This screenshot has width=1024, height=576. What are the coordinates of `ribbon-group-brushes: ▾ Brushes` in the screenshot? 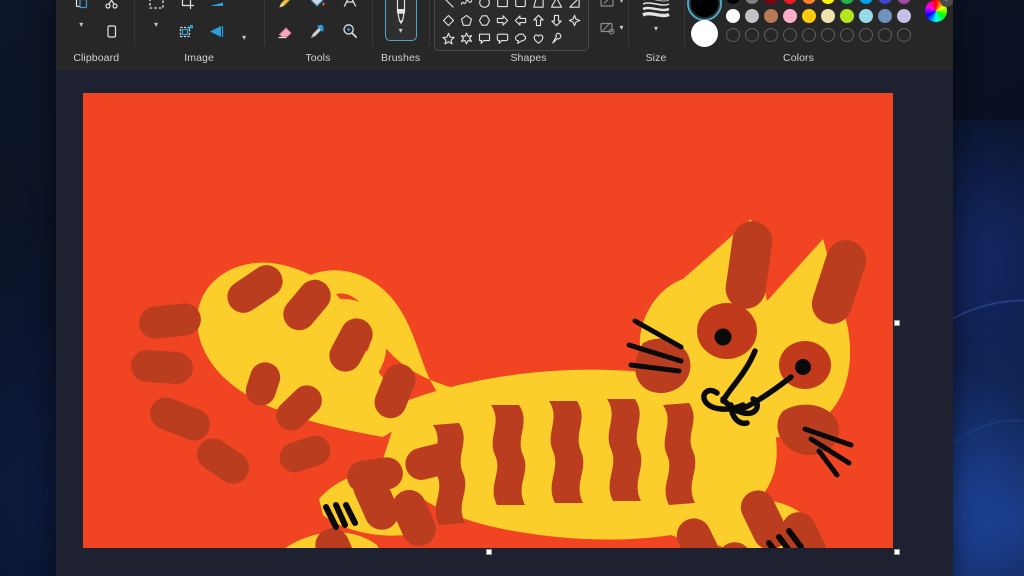 It's located at (400, 35).